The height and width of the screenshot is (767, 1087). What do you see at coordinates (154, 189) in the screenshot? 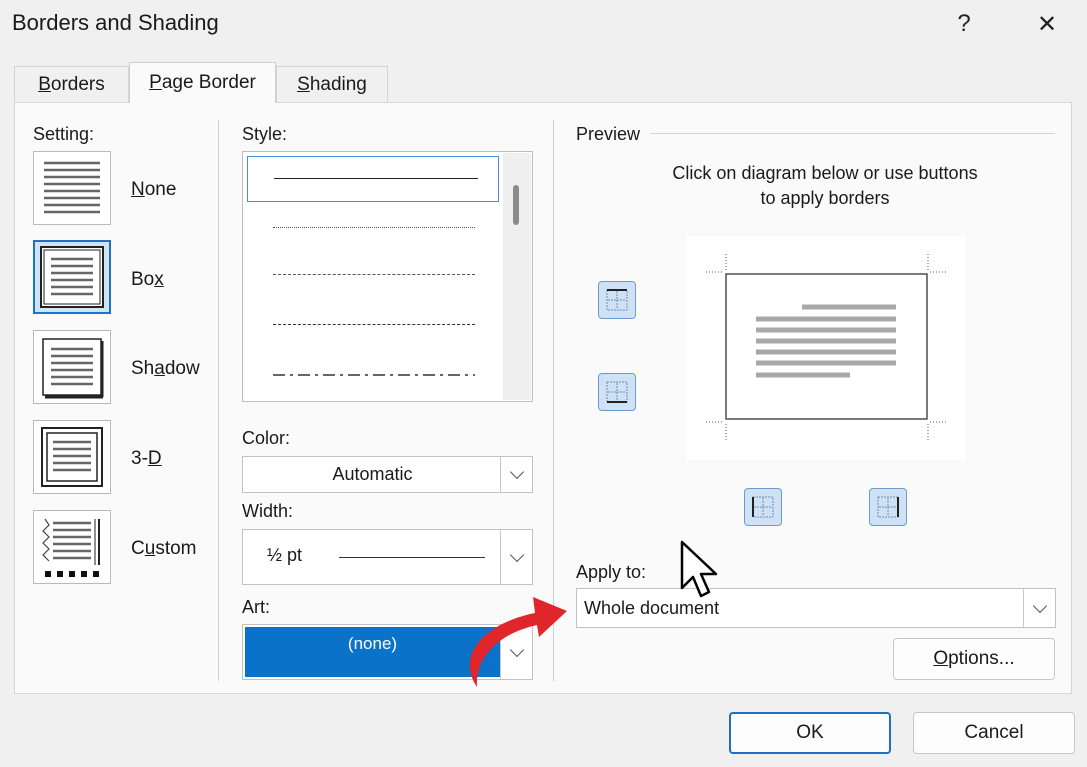
I see `setting-none-label: None` at bounding box center [154, 189].